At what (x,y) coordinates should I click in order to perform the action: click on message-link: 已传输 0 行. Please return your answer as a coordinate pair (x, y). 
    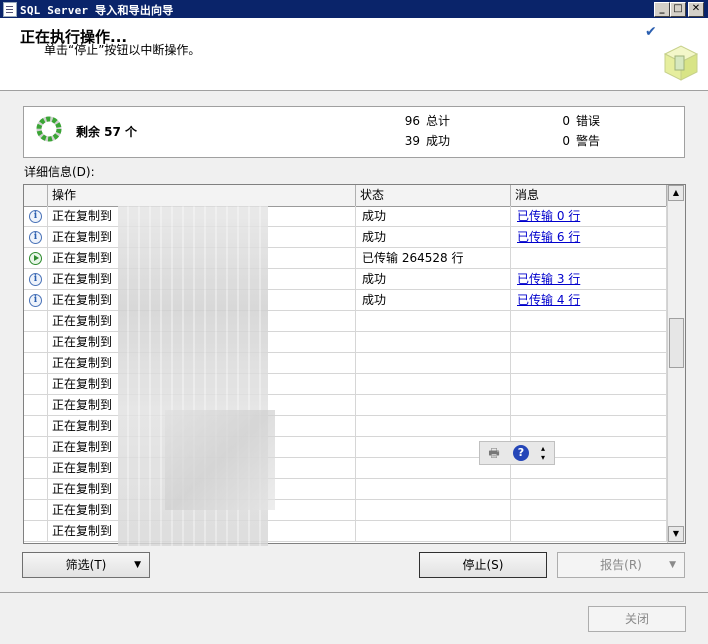
    Looking at the image, I should click on (548, 216).